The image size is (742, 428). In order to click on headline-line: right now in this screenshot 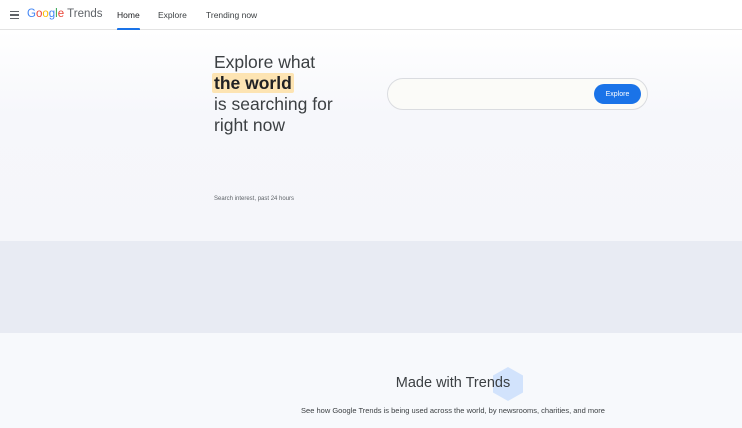, I will do `click(250, 125)`.